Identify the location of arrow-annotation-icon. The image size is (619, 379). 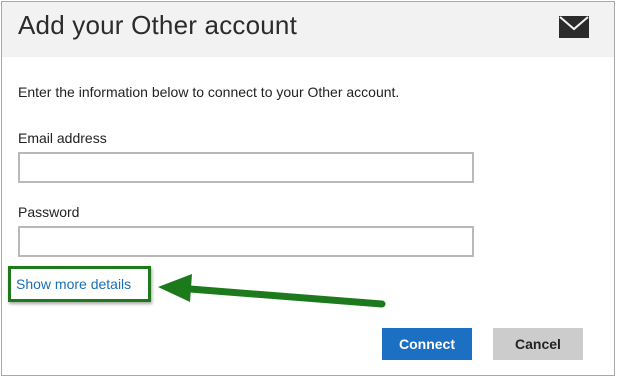
(272, 291).